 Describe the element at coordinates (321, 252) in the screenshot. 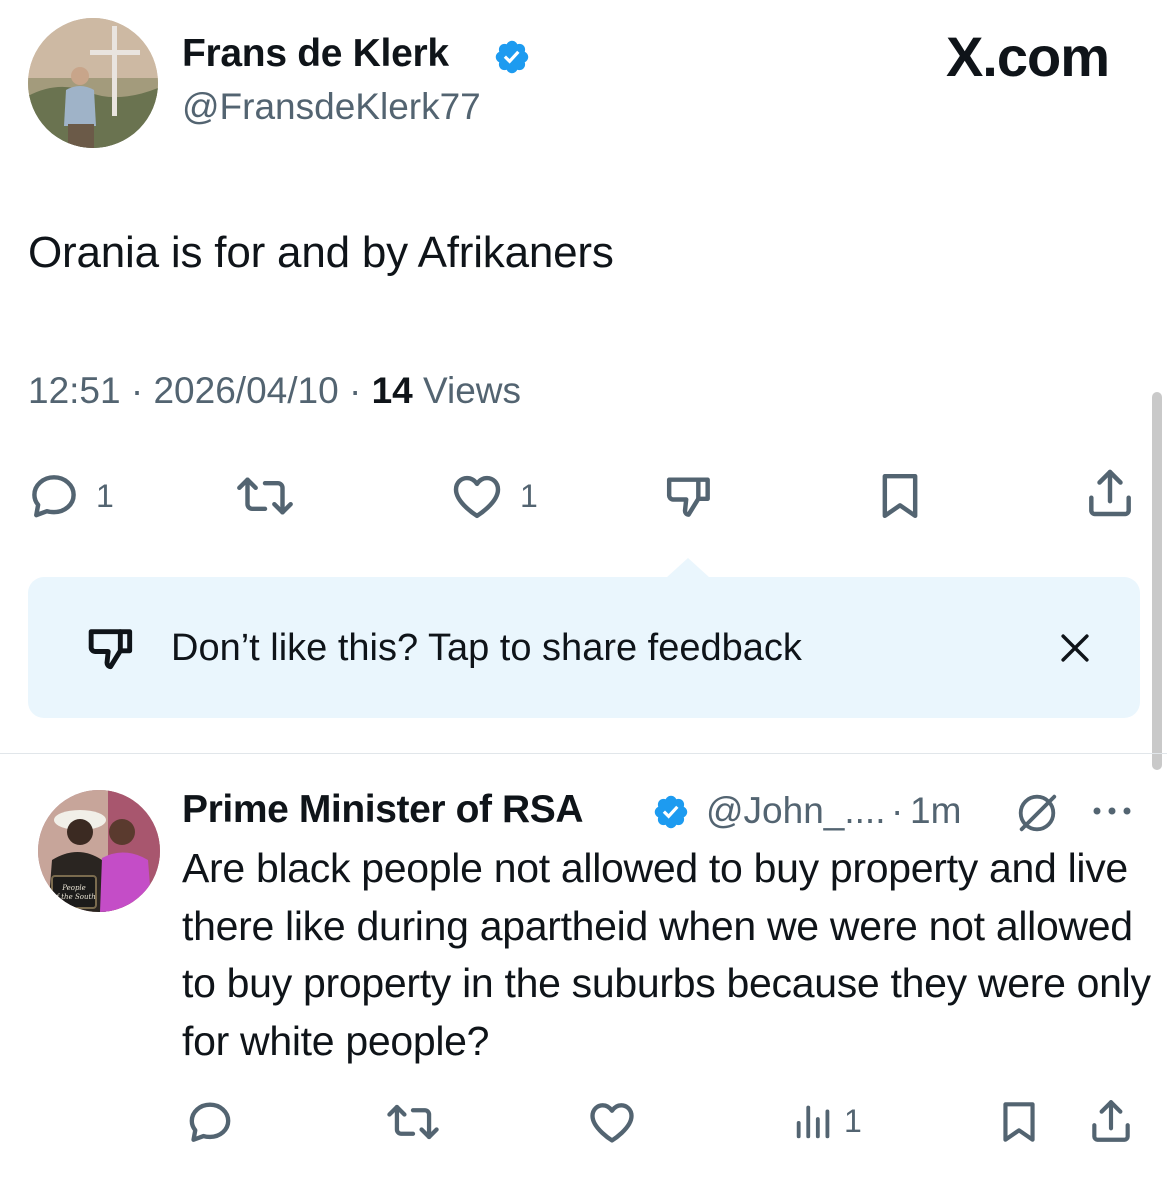

I see `tweet-text: Orania is for and by Afrikaners` at that location.